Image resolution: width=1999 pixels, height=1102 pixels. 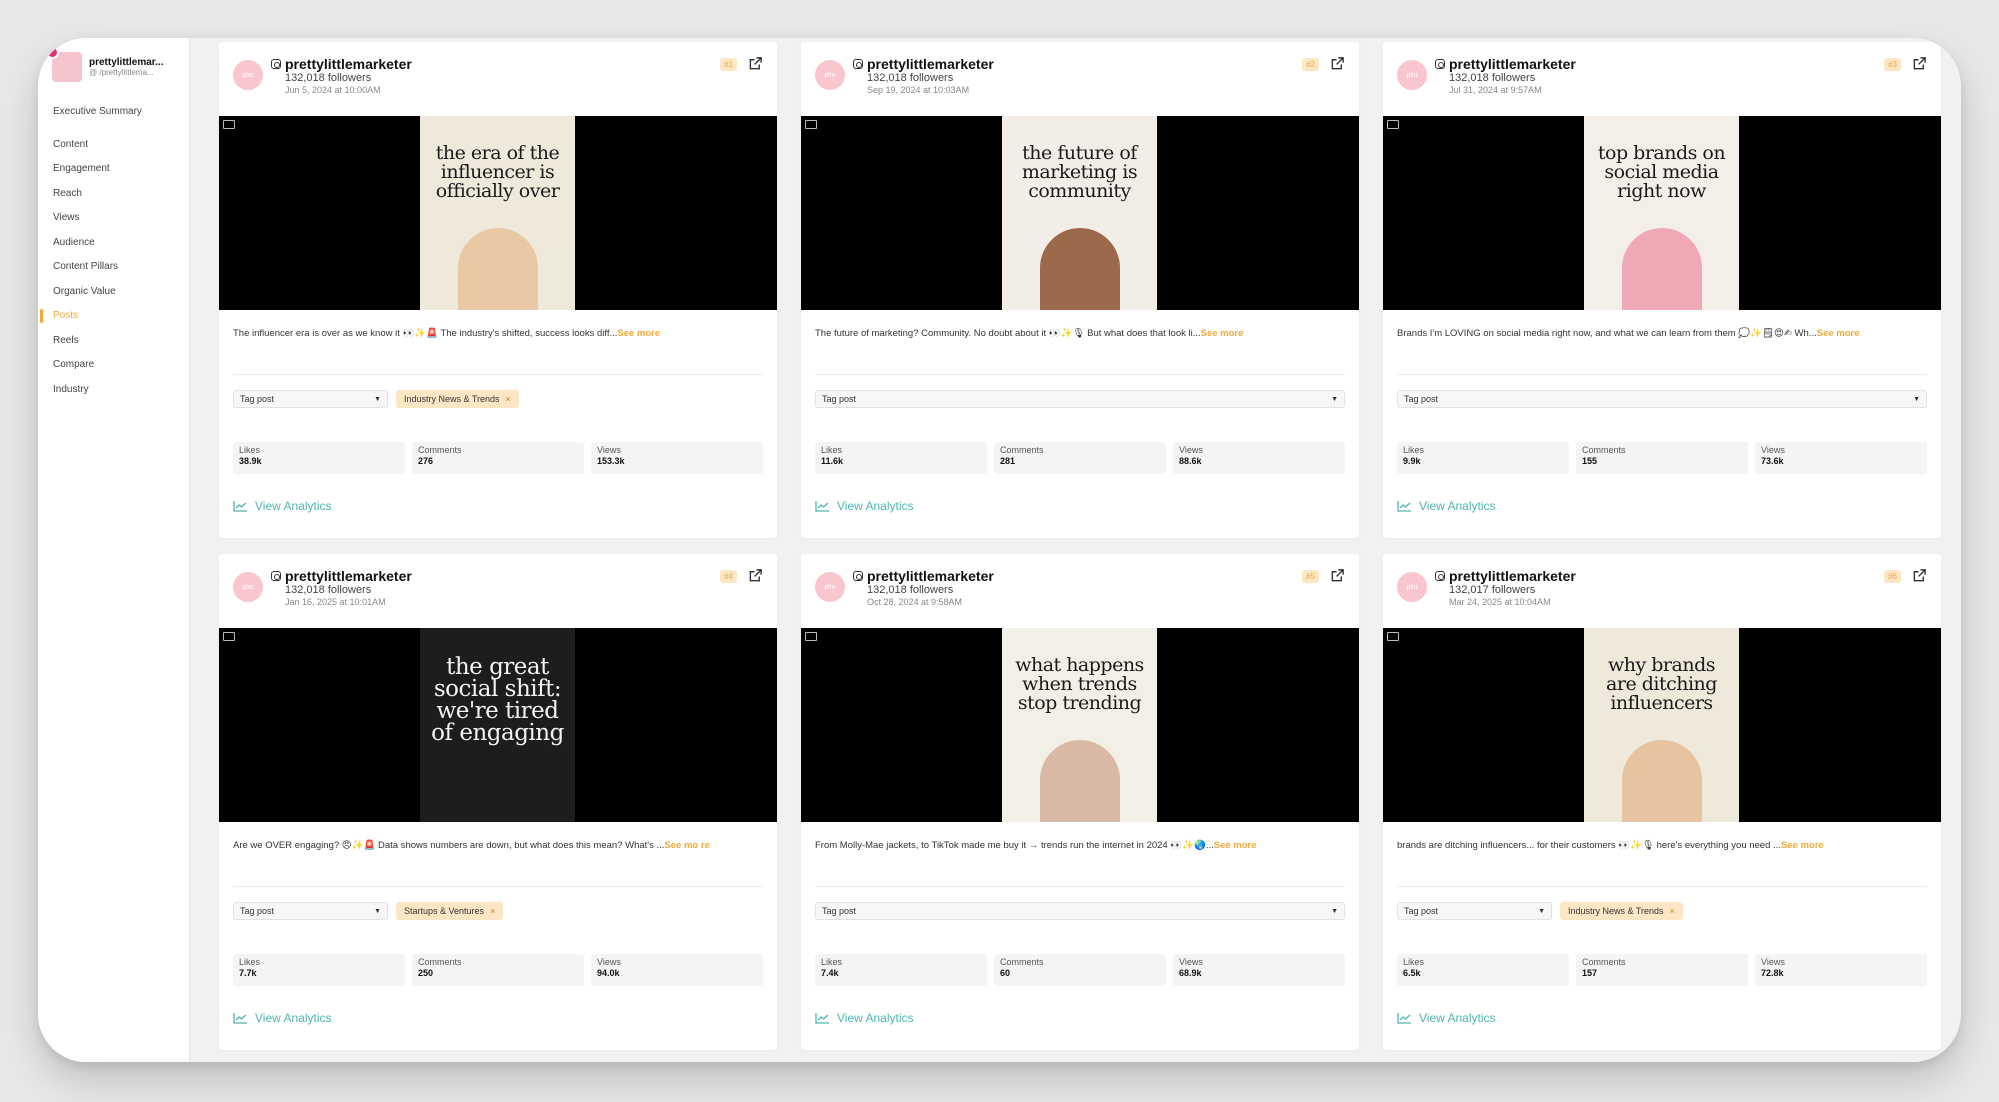 I want to click on sidebar-item-posts: Posts, so click(x=114, y=316).